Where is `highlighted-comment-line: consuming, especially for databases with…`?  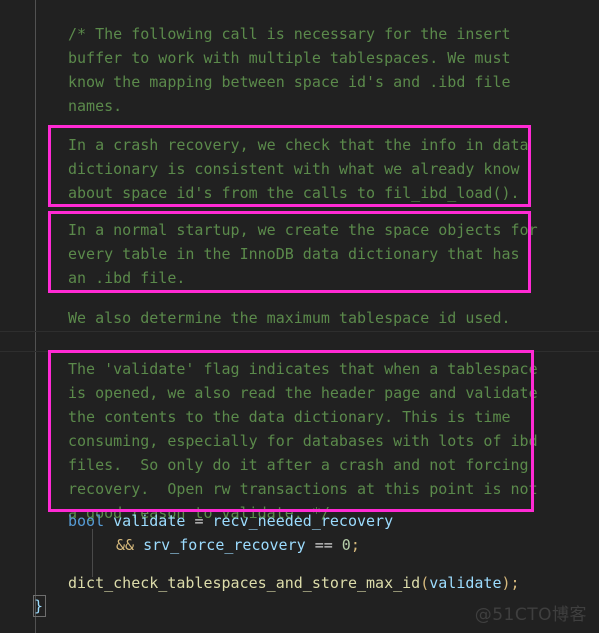
highlighted-comment-line: consuming, especially for databases with… is located at coordinates (303, 441).